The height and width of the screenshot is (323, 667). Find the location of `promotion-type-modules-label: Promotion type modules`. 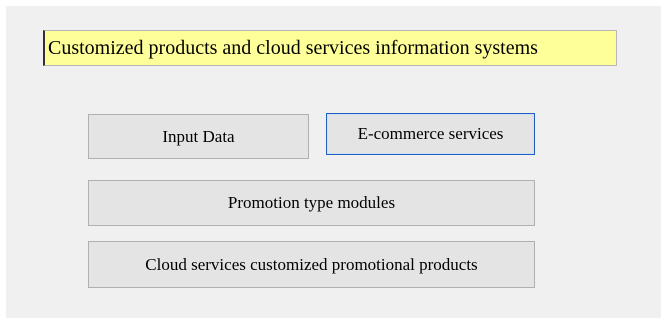

promotion-type-modules-label: Promotion type modules is located at coordinates (311, 202).